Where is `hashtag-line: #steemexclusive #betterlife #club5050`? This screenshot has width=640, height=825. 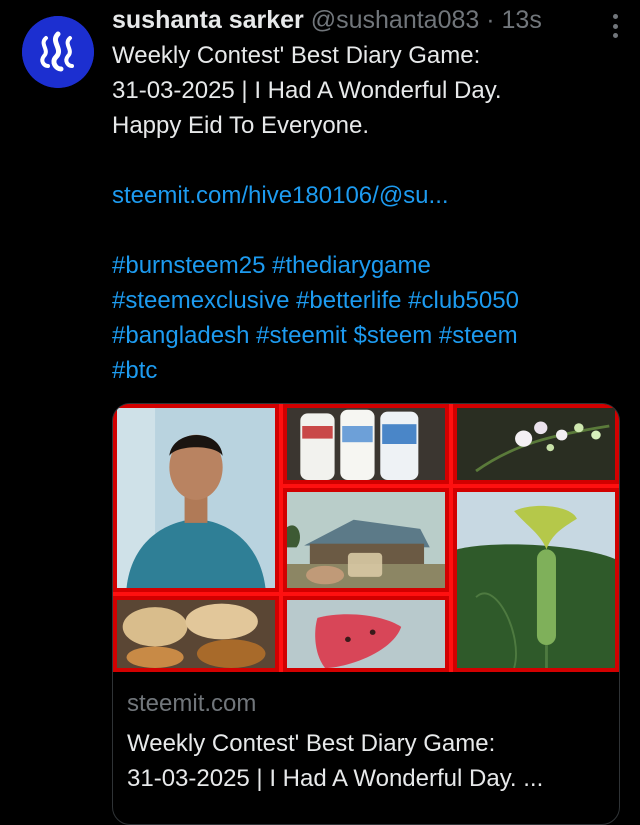 hashtag-line: #steemexclusive #betterlife #club5050 is located at coordinates (364, 300).